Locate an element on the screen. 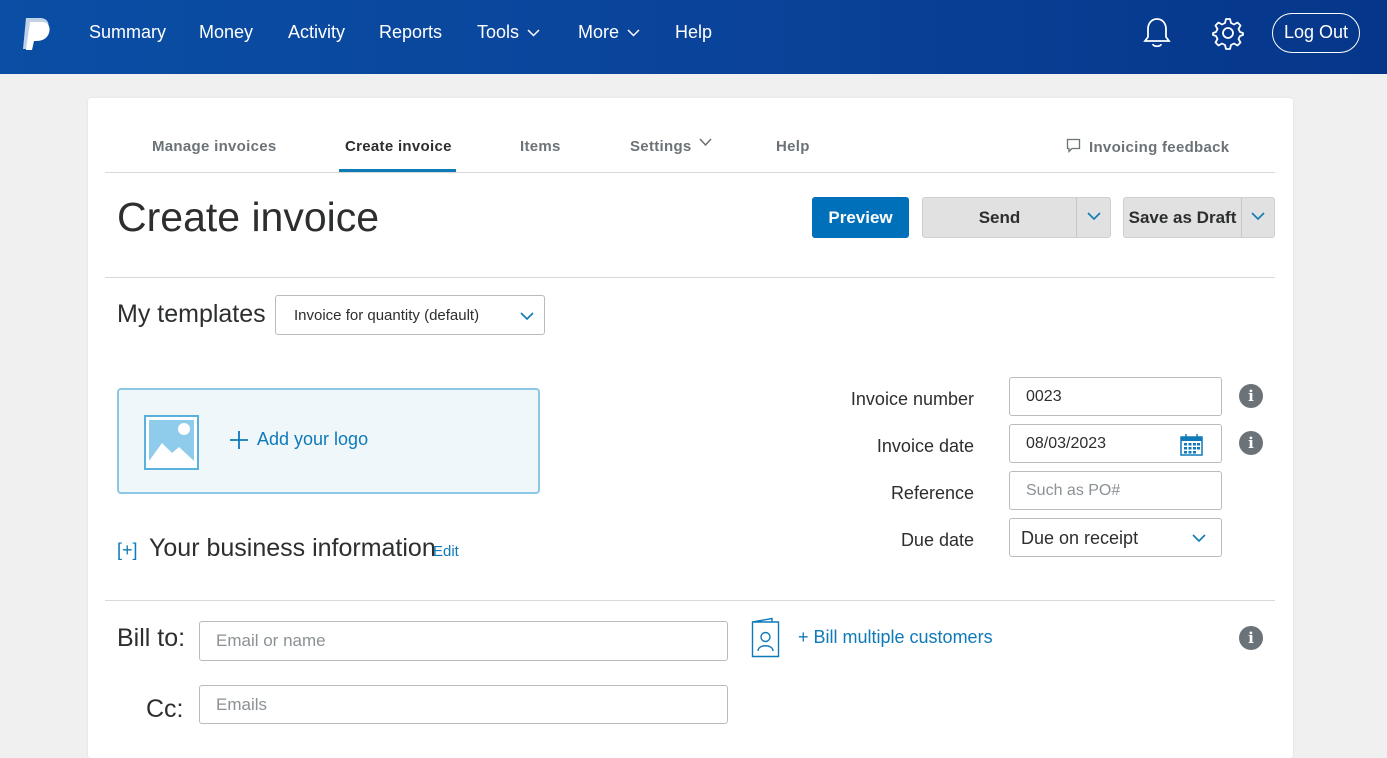  speech-bubble-icon is located at coordinates (1073, 146).